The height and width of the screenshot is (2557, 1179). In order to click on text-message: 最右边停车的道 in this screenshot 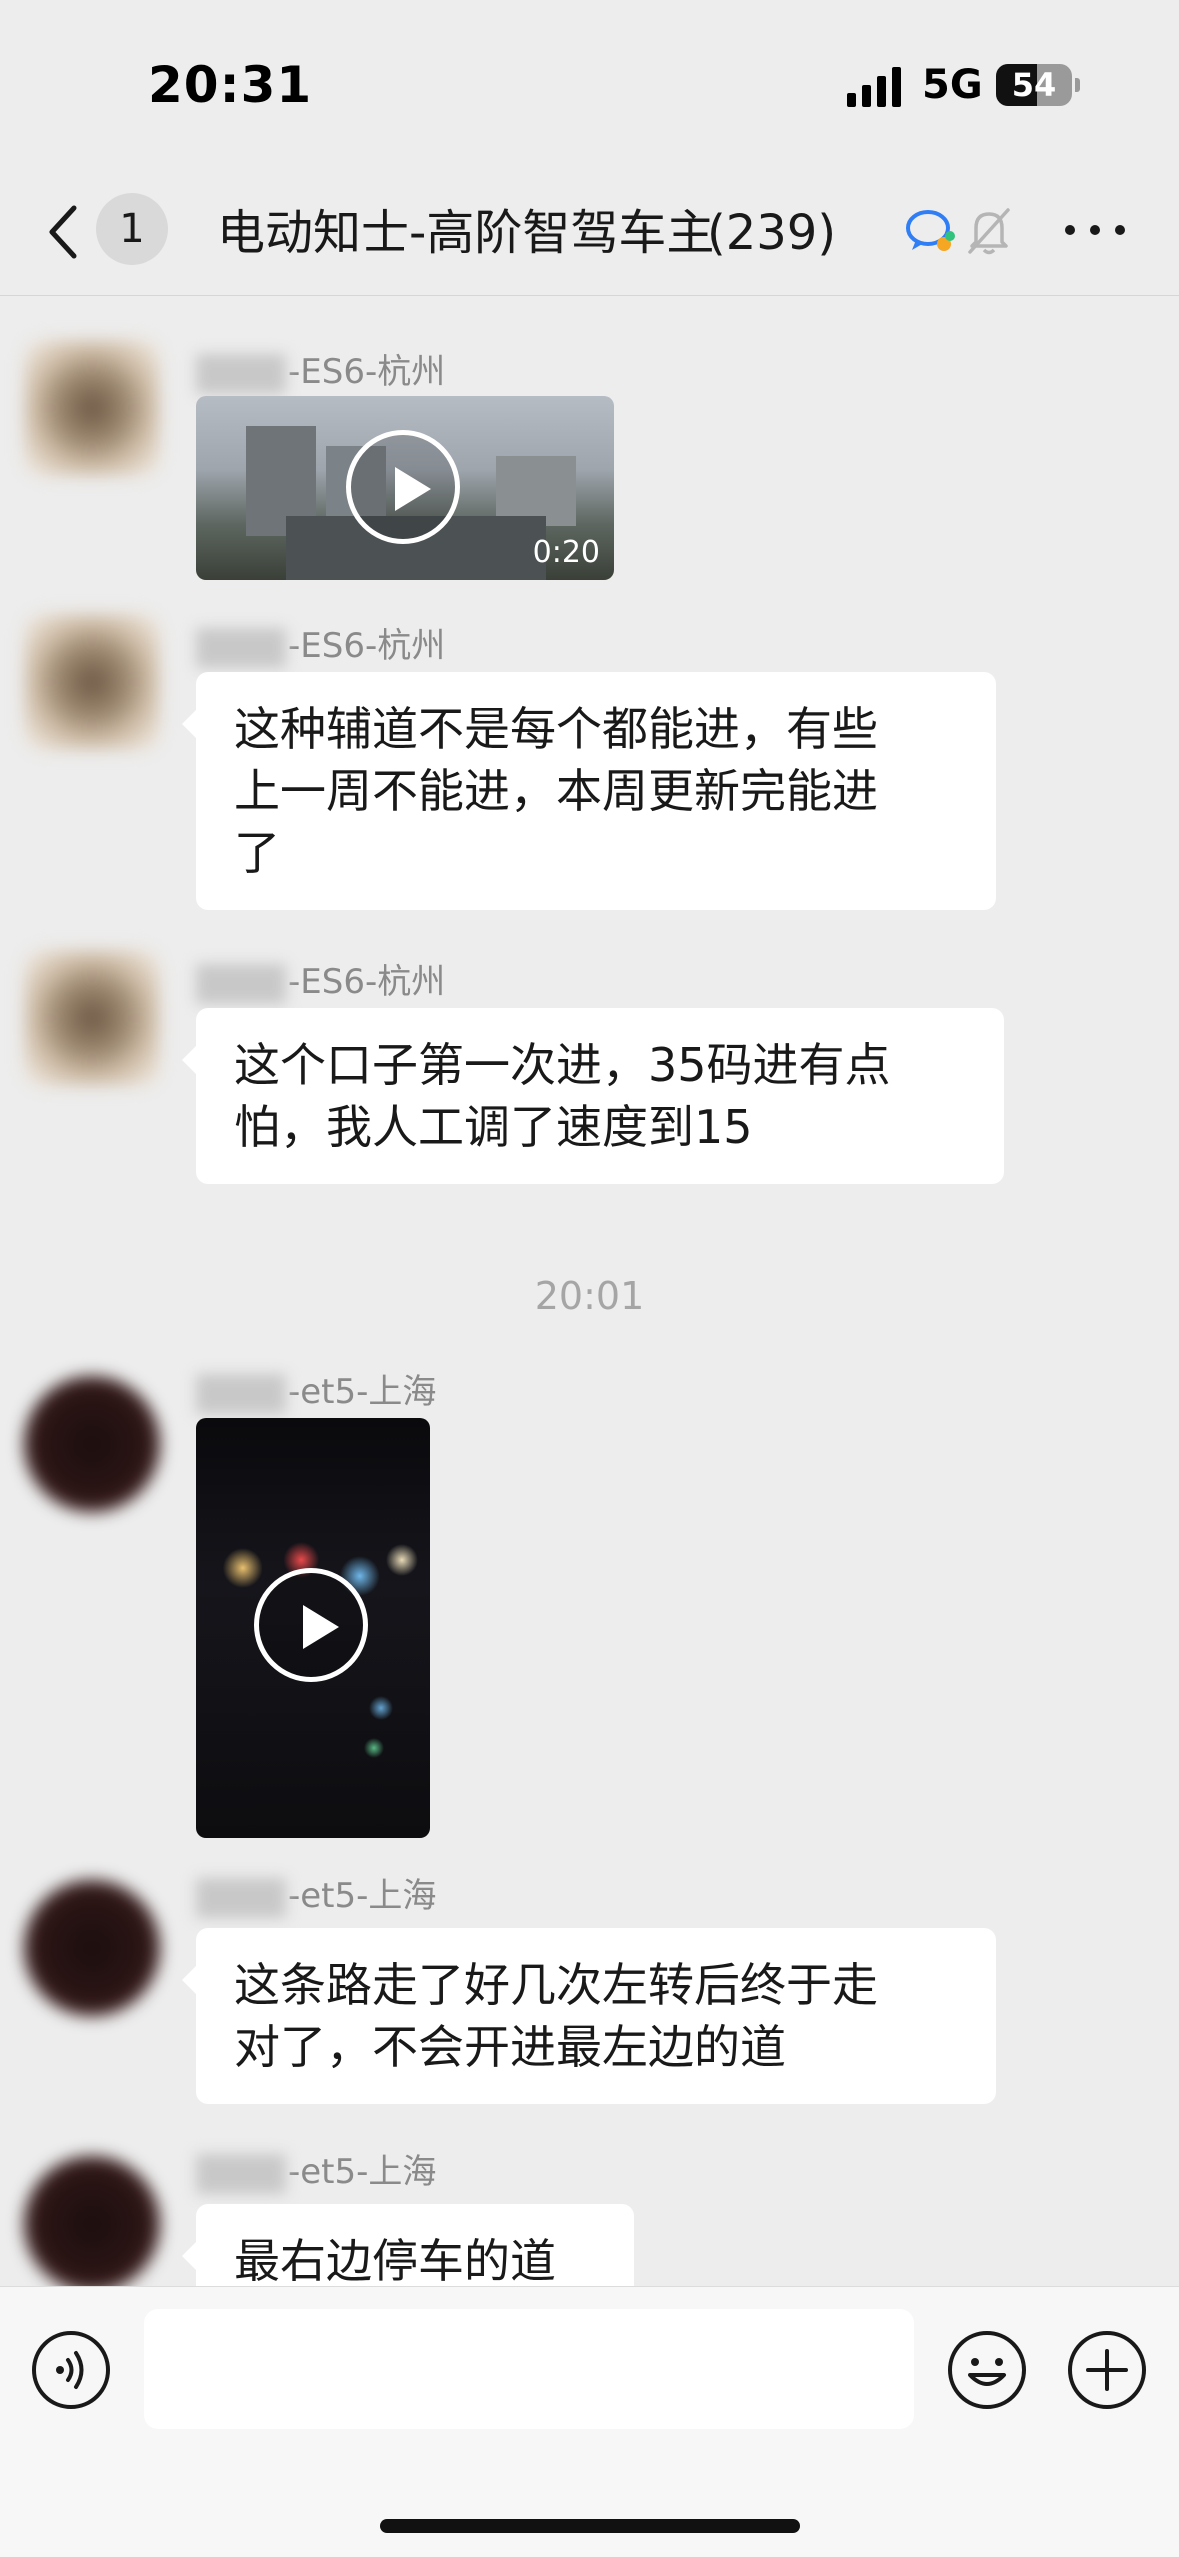, I will do `click(408, 2245)`.